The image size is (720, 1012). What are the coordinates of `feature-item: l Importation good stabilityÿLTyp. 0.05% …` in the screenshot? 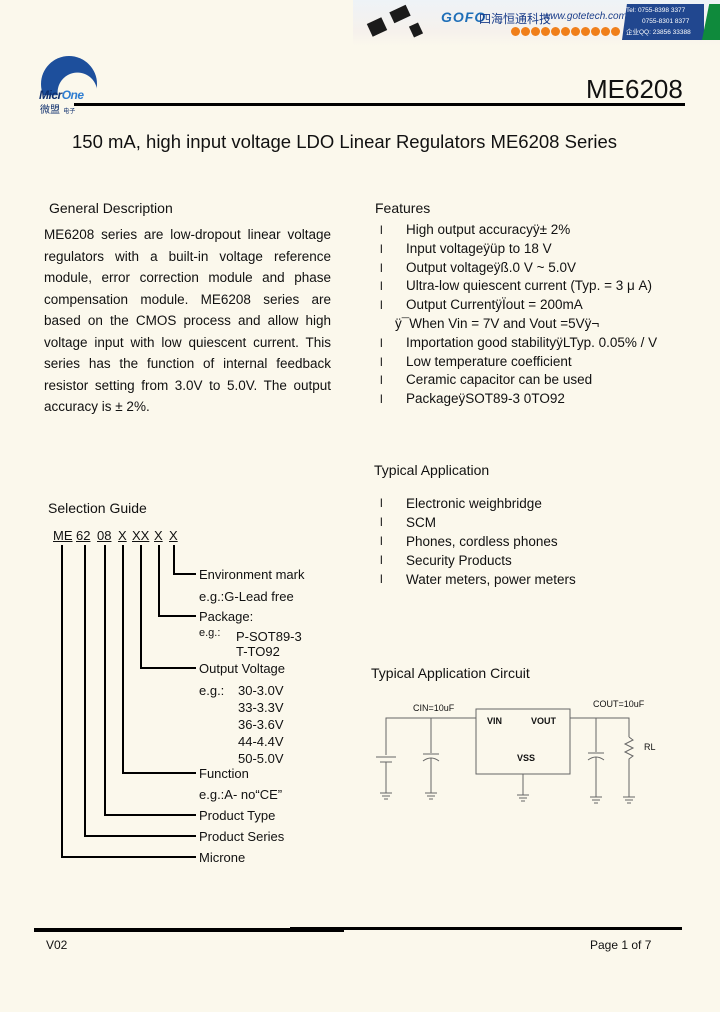 It's located at (519, 342).